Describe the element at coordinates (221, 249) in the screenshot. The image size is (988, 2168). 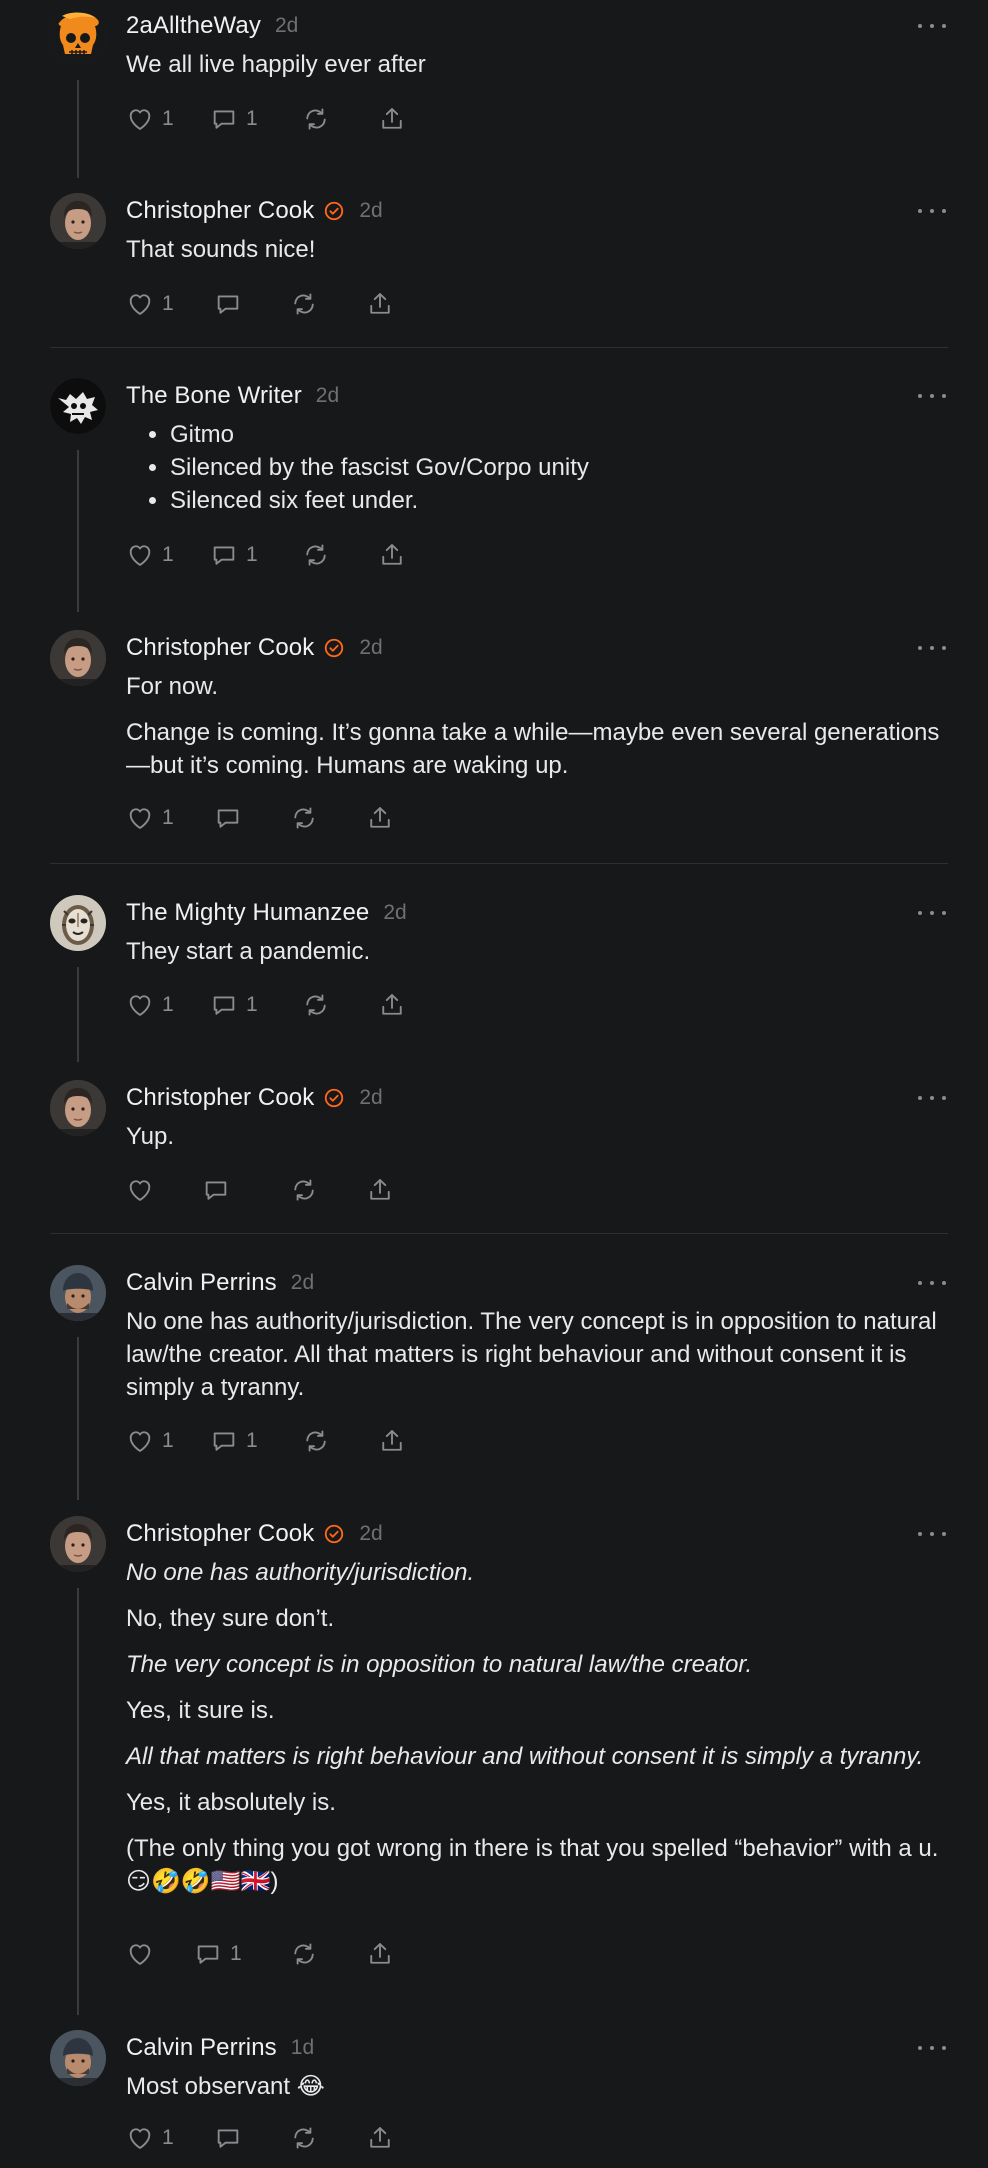
I see `comment-paragraph: That sounds nice!` at that location.